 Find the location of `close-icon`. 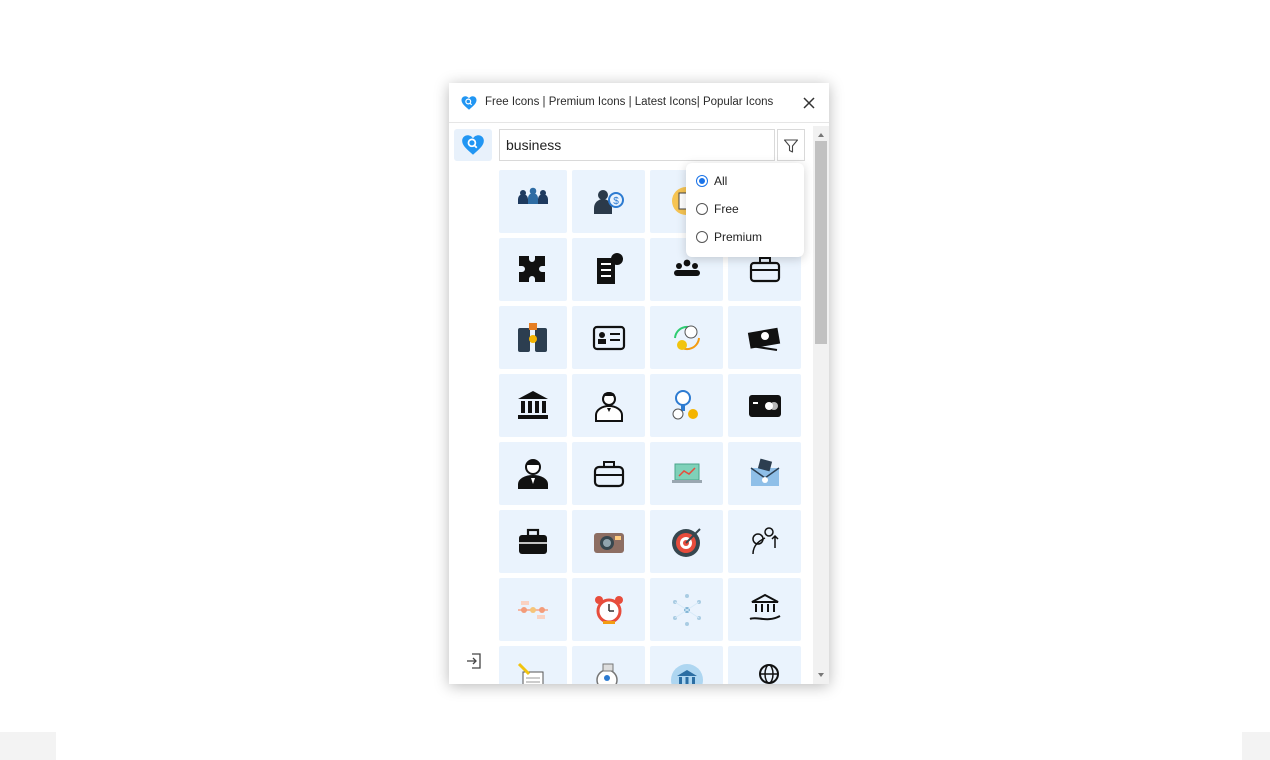

close-icon is located at coordinates (809, 103).